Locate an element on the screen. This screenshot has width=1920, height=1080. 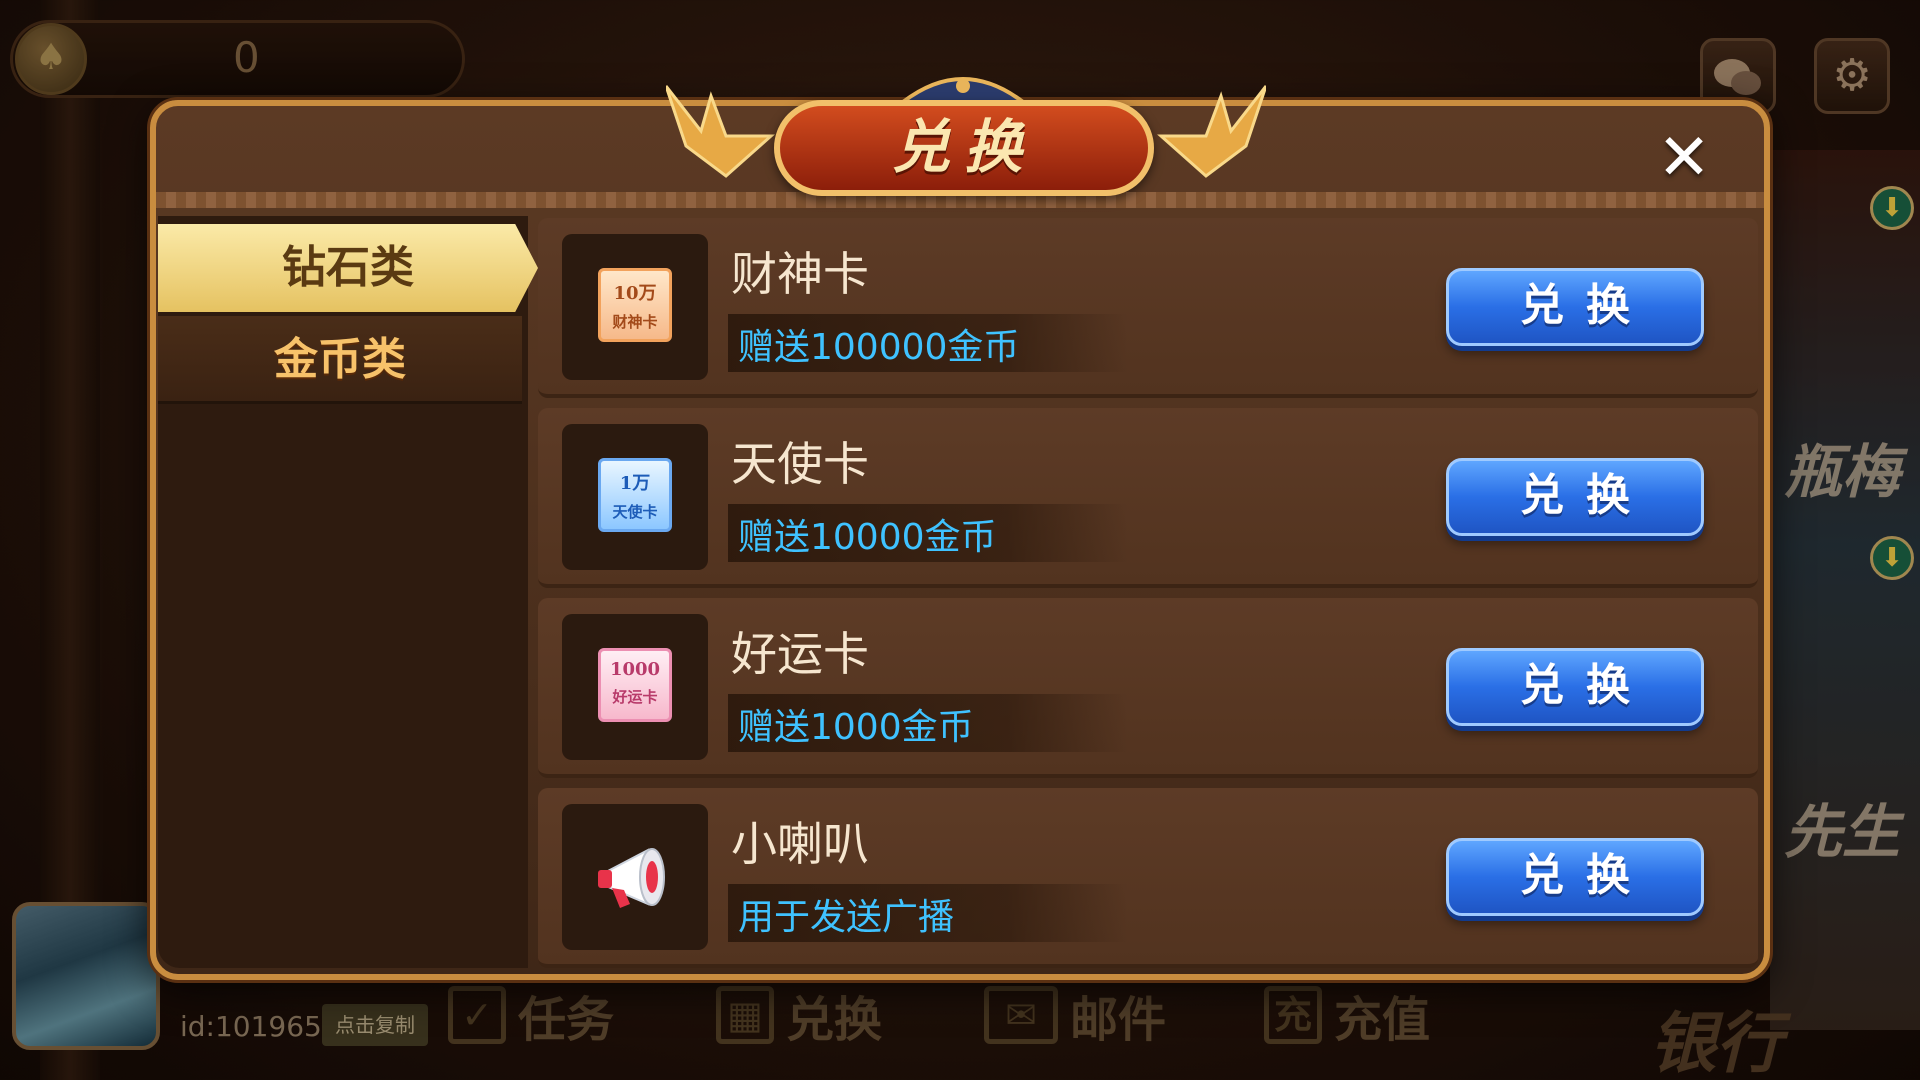
card-amount: 1万 is located at coordinates (635, 483).